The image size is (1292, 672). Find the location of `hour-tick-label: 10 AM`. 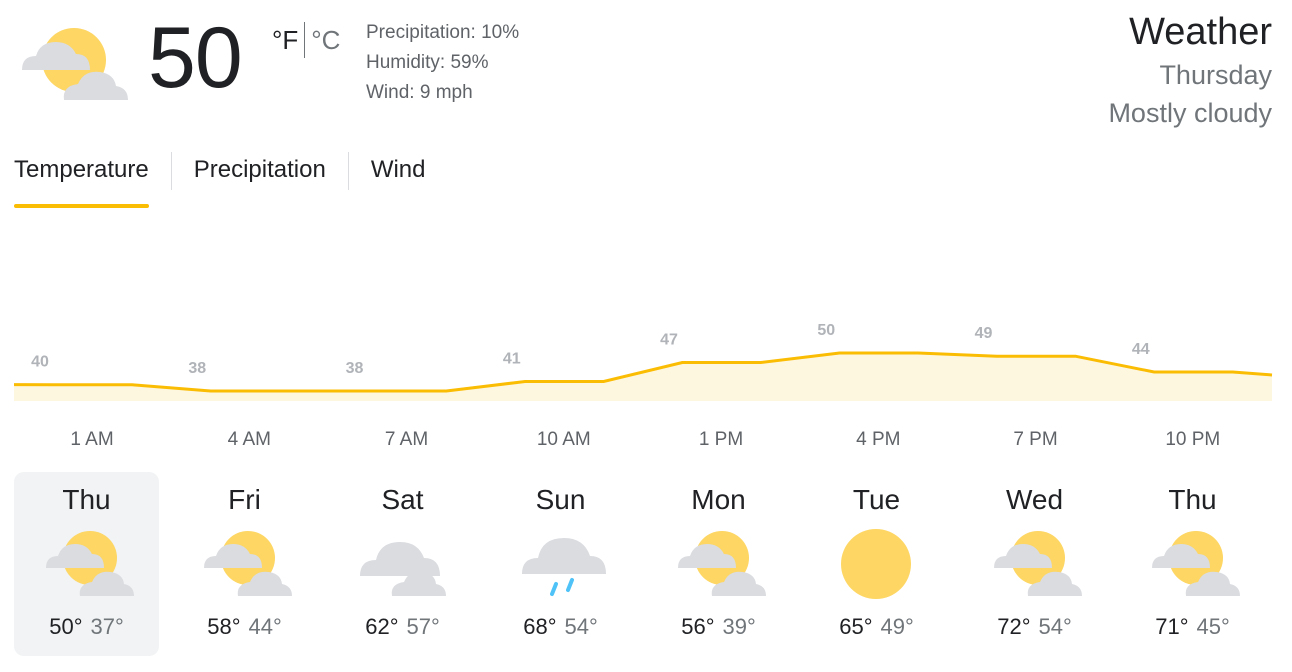

hour-tick-label: 10 AM is located at coordinates (564, 439).